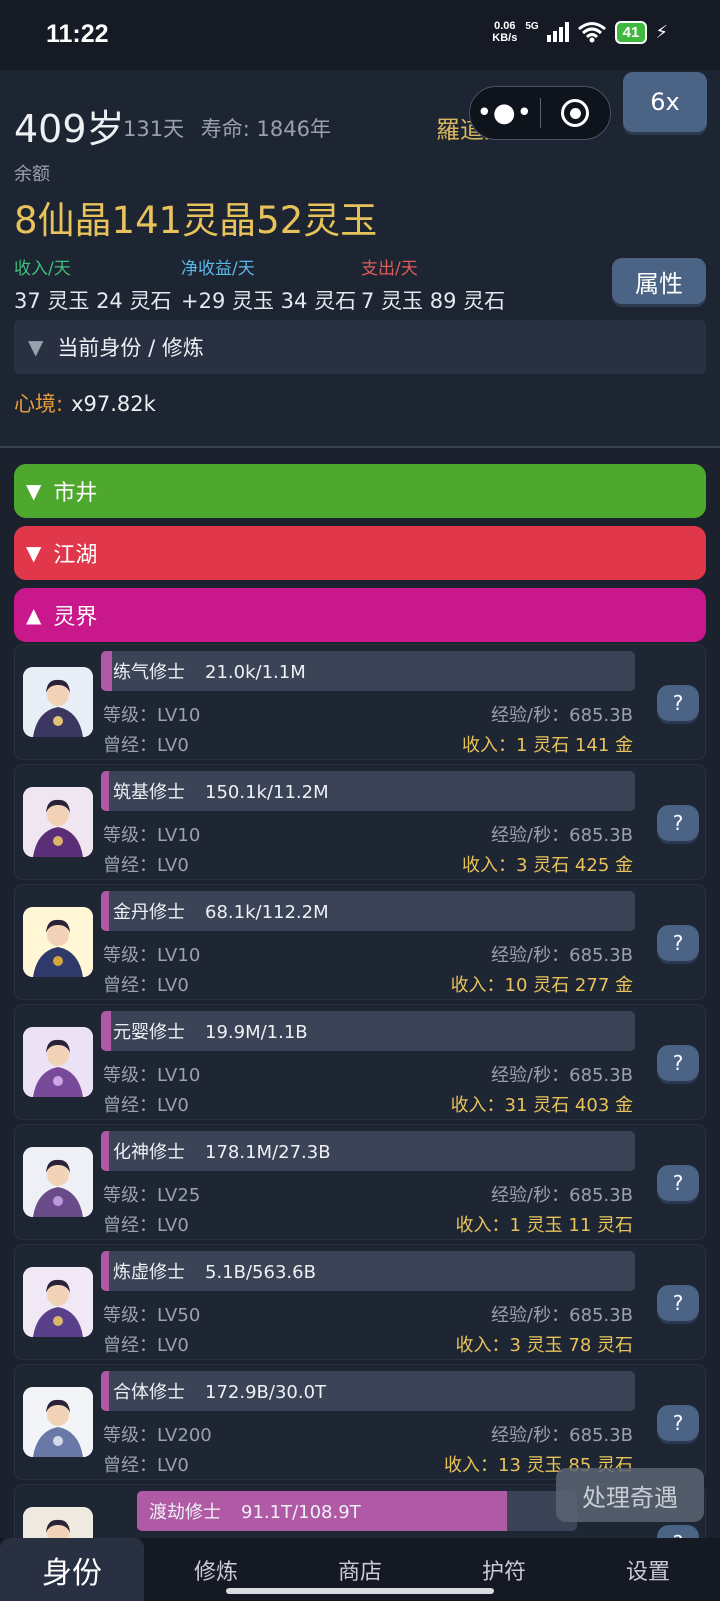  What do you see at coordinates (505, 26) in the screenshot?
I see `network-speed-value: 0.06` at bounding box center [505, 26].